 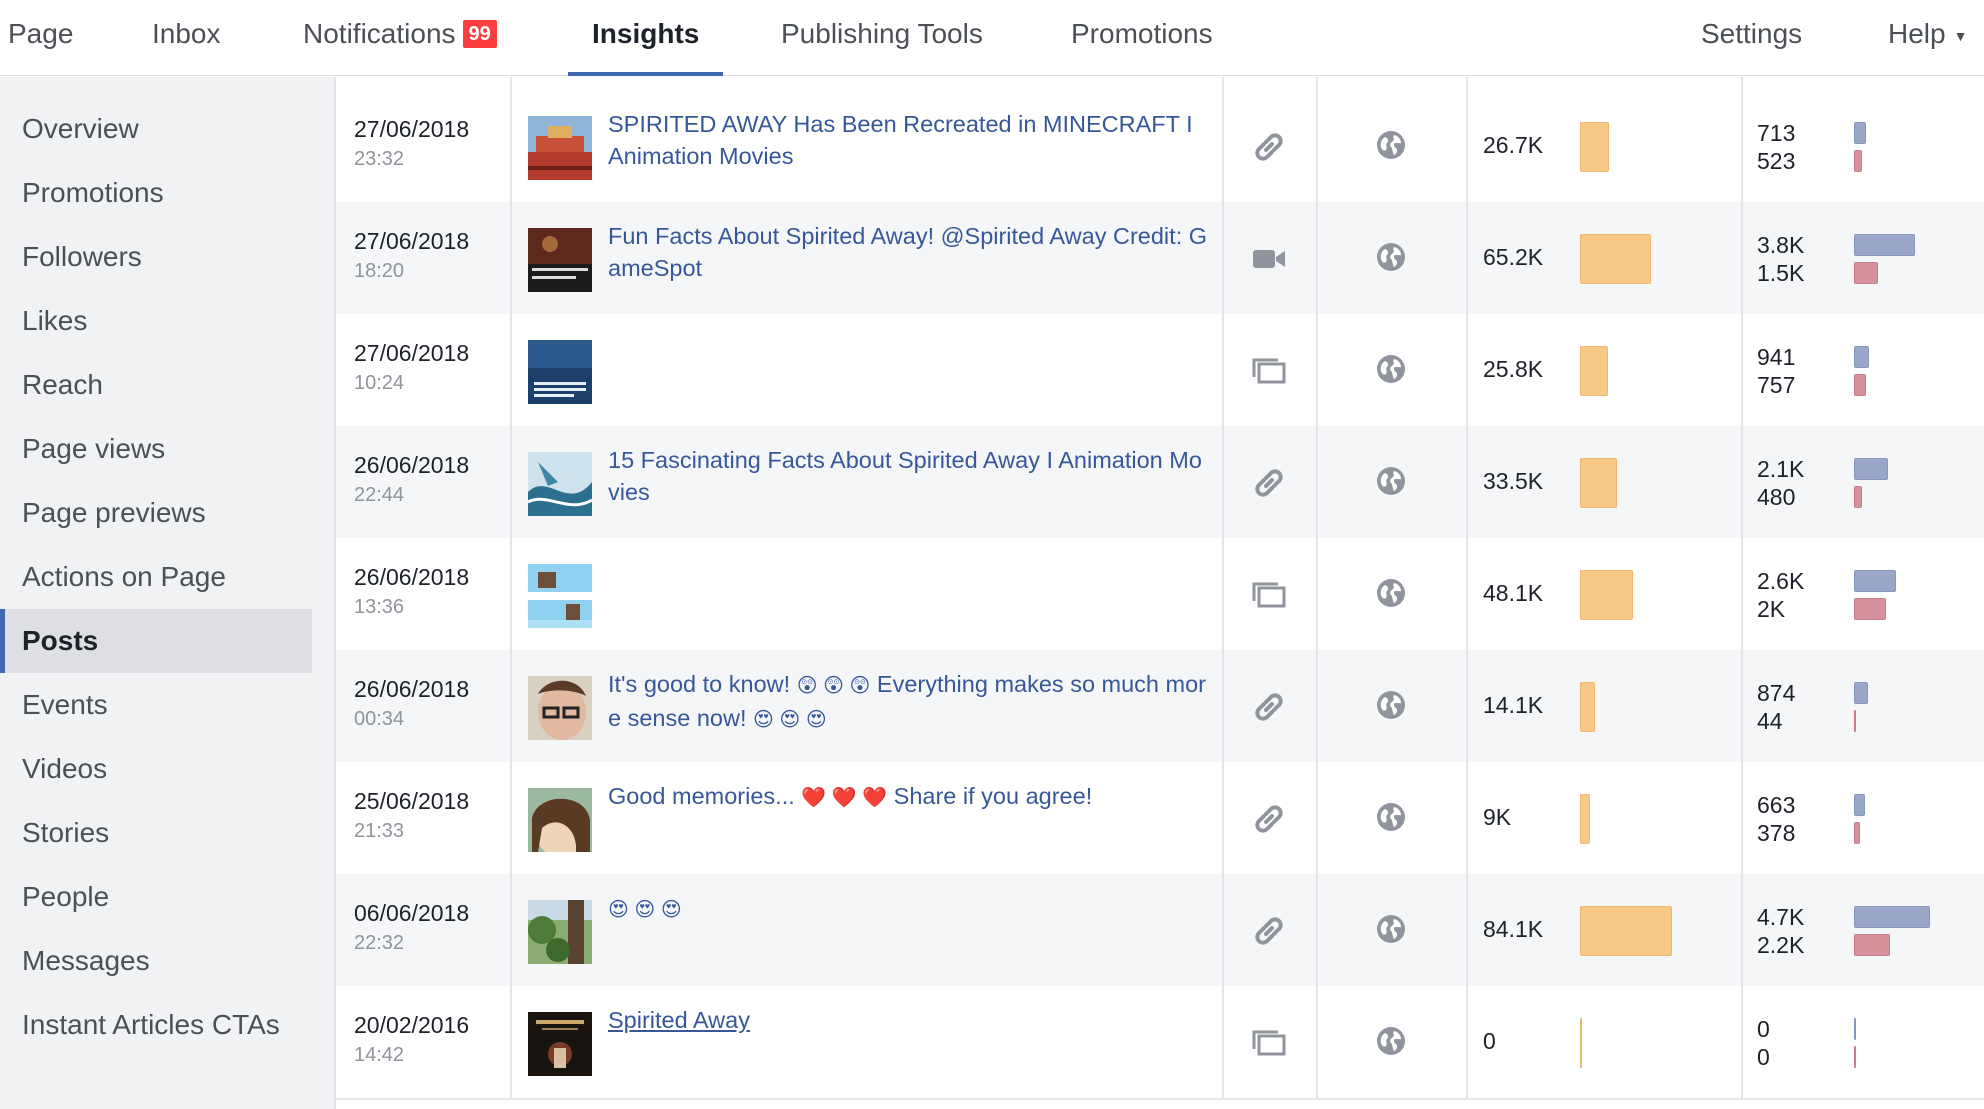 I want to click on tab-publishing-tools: Publishing Tools, so click(x=882, y=38).